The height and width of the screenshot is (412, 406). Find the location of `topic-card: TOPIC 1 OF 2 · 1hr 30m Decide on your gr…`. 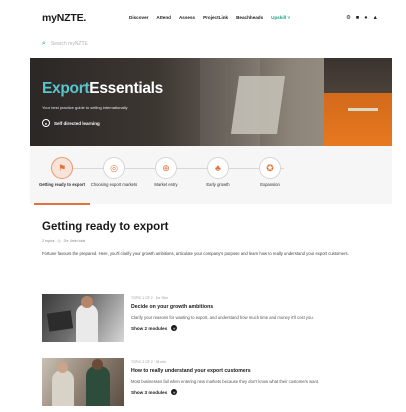

topic-card: TOPIC 1 OF 2 · 1hr 30m Decide on your gr… is located at coordinates (212, 322).